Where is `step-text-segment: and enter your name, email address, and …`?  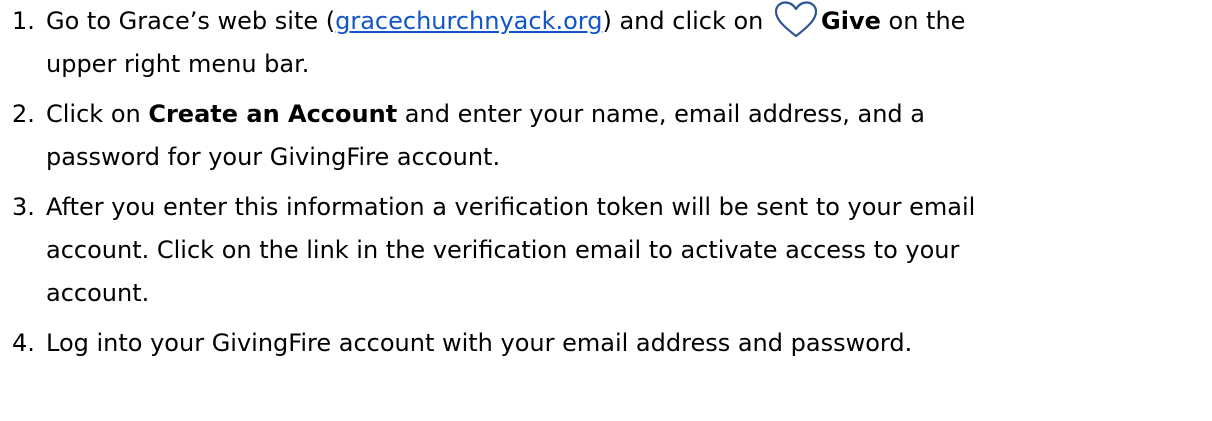 step-text-segment: and enter your name, email address, and … is located at coordinates (661, 114).